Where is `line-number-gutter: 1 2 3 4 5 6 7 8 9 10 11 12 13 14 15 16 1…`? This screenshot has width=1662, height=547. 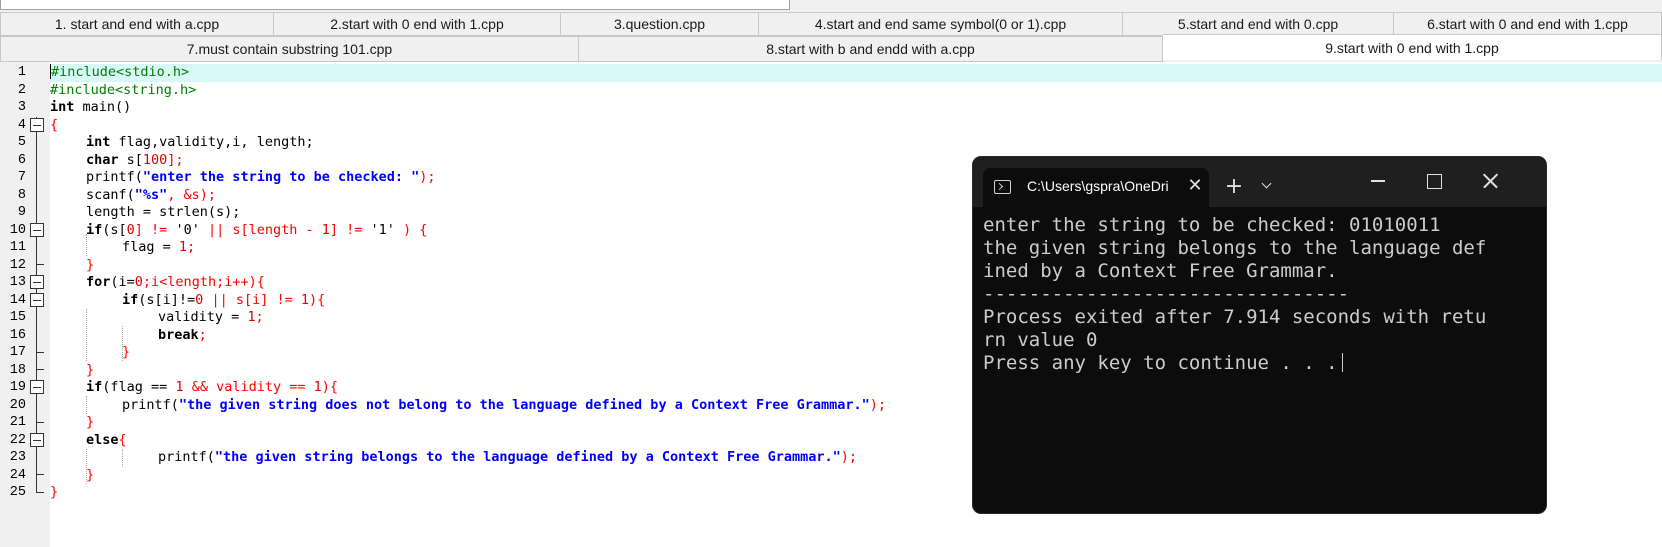 line-number-gutter: 1 2 3 4 5 6 7 8 9 10 11 12 13 14 15 16 1… is located at coordinates (25, 304).